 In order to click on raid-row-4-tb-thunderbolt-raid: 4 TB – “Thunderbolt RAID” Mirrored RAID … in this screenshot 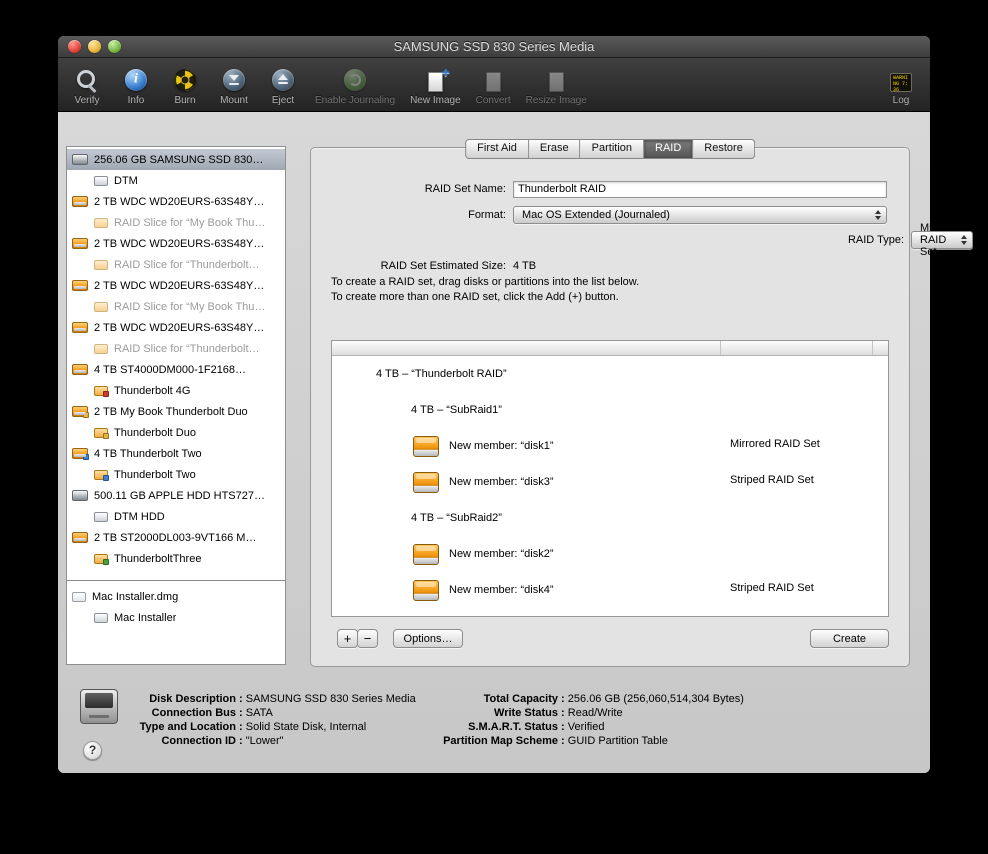, I will do `click(610, 403)`.